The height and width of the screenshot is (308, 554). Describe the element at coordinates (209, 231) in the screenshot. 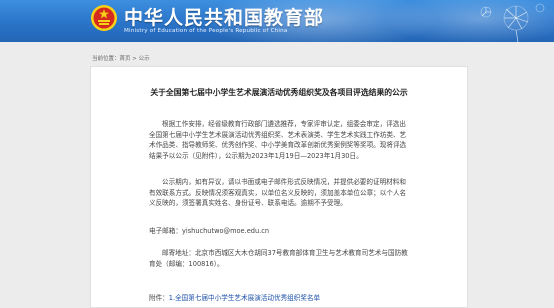

I see `email-line: 电子邮箱：yishuchutwo@moe.edu.cn` at that location.